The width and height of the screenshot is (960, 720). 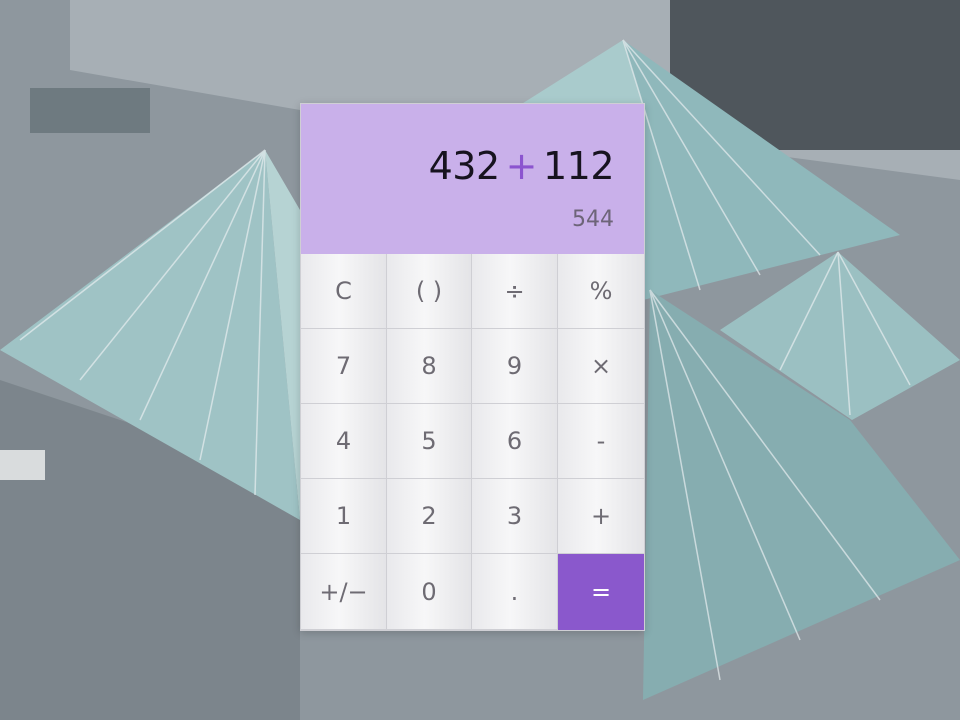 What do you see at coordinates (429, 291) in the screenshot?
I see `parentheses-key: ( )` at bounding box center [429, 291].